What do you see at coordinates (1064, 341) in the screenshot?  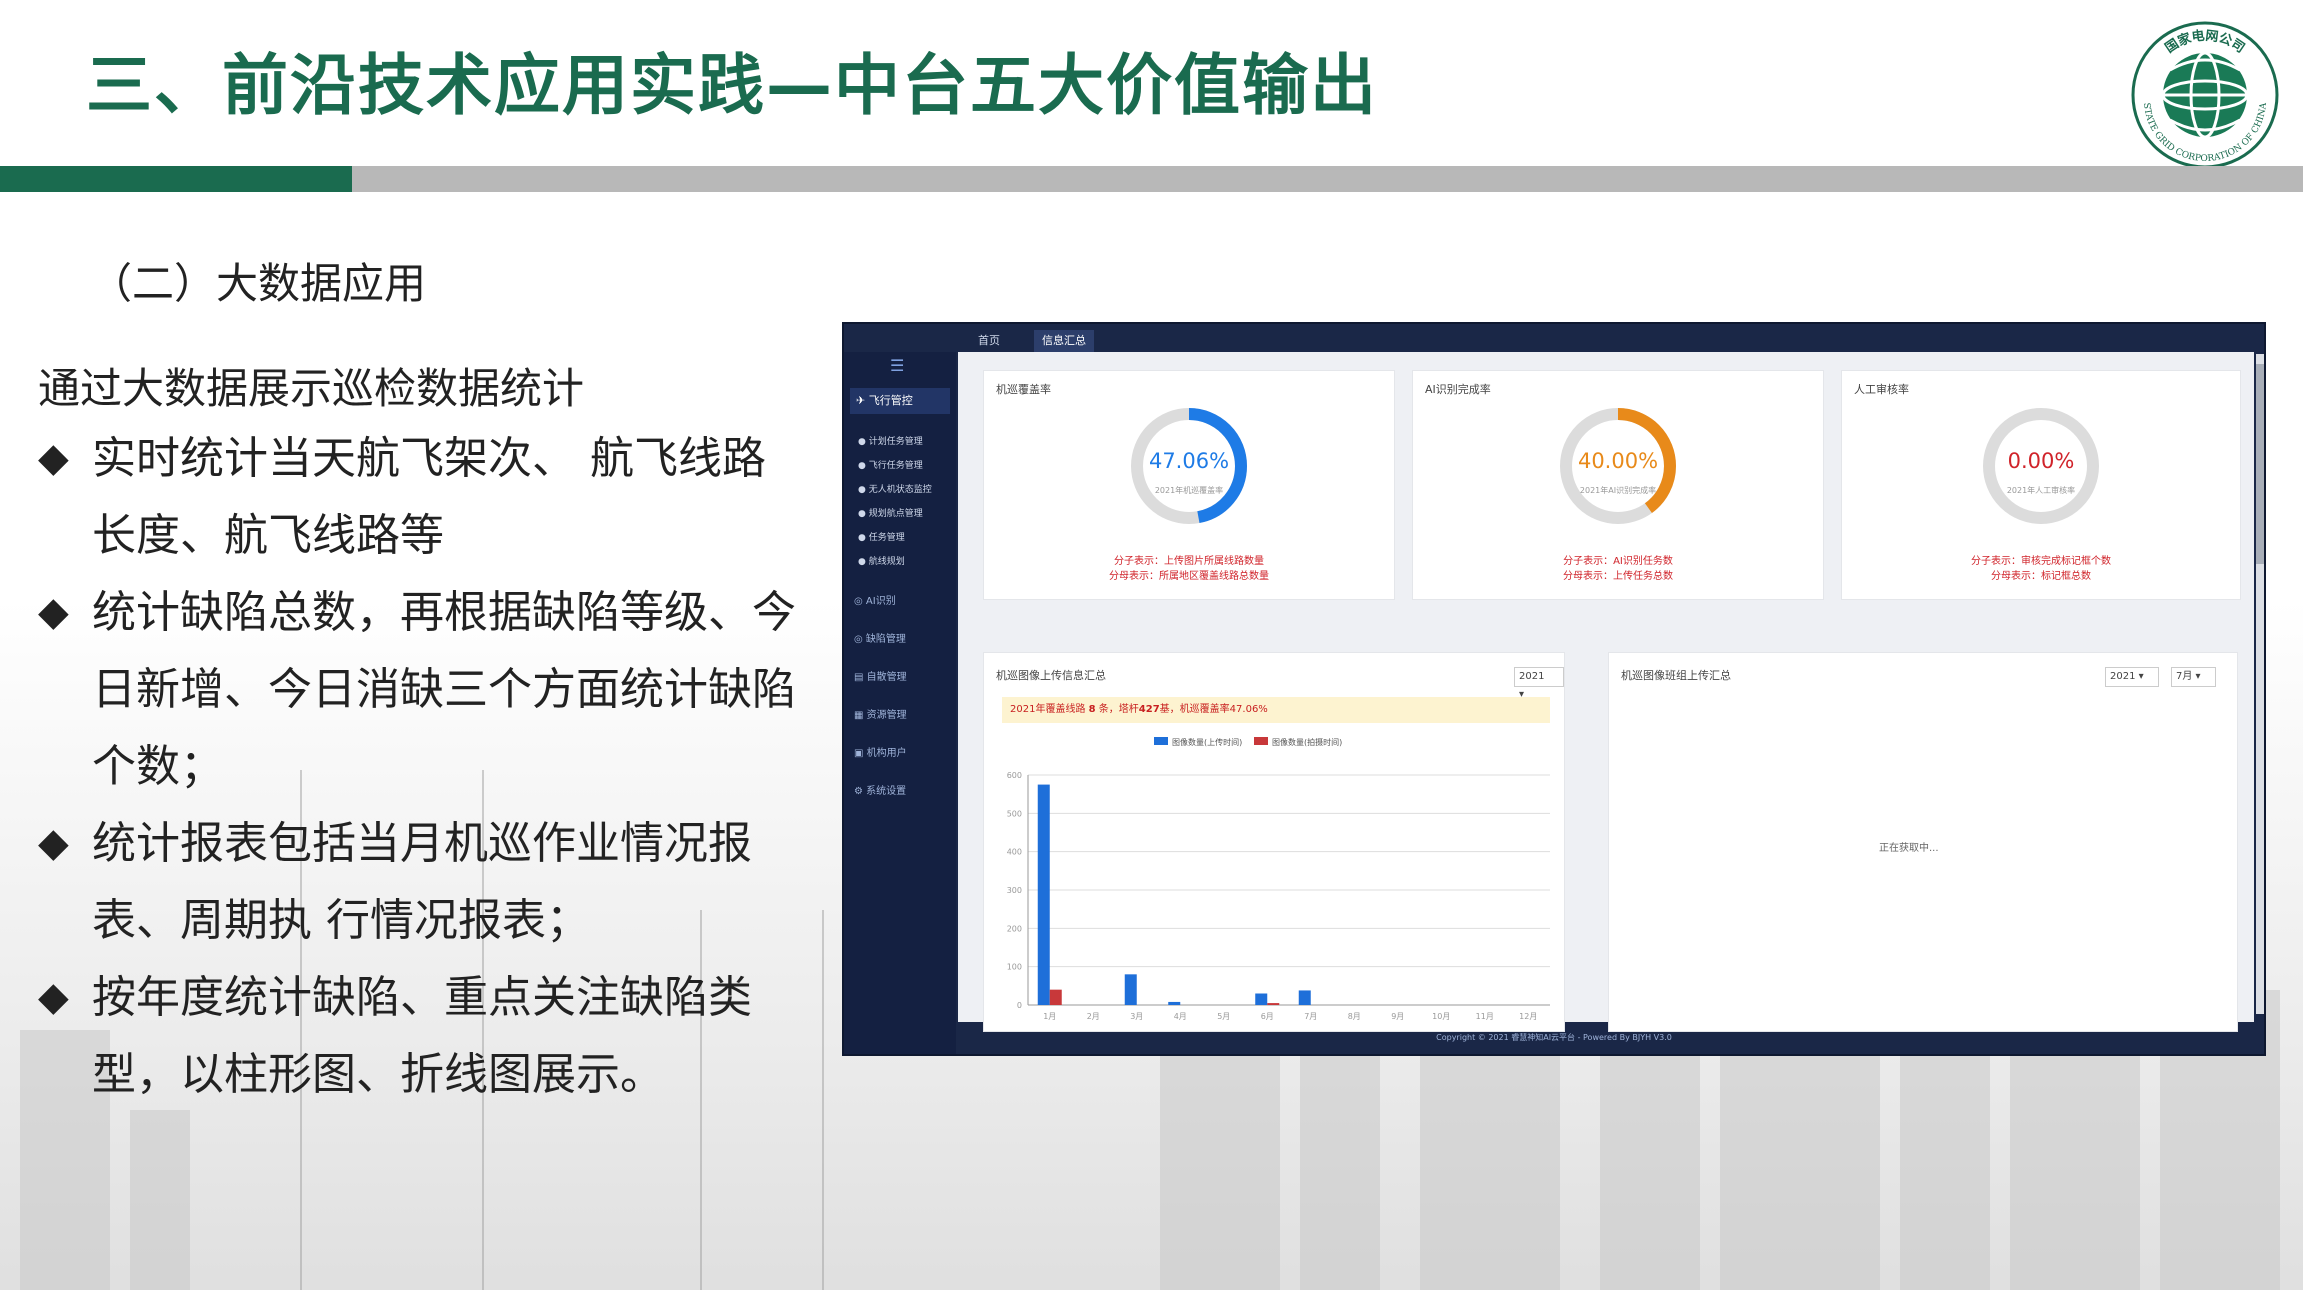 I see `tab-info-summary: 信息汇总` at bounding box center [1064, 341].